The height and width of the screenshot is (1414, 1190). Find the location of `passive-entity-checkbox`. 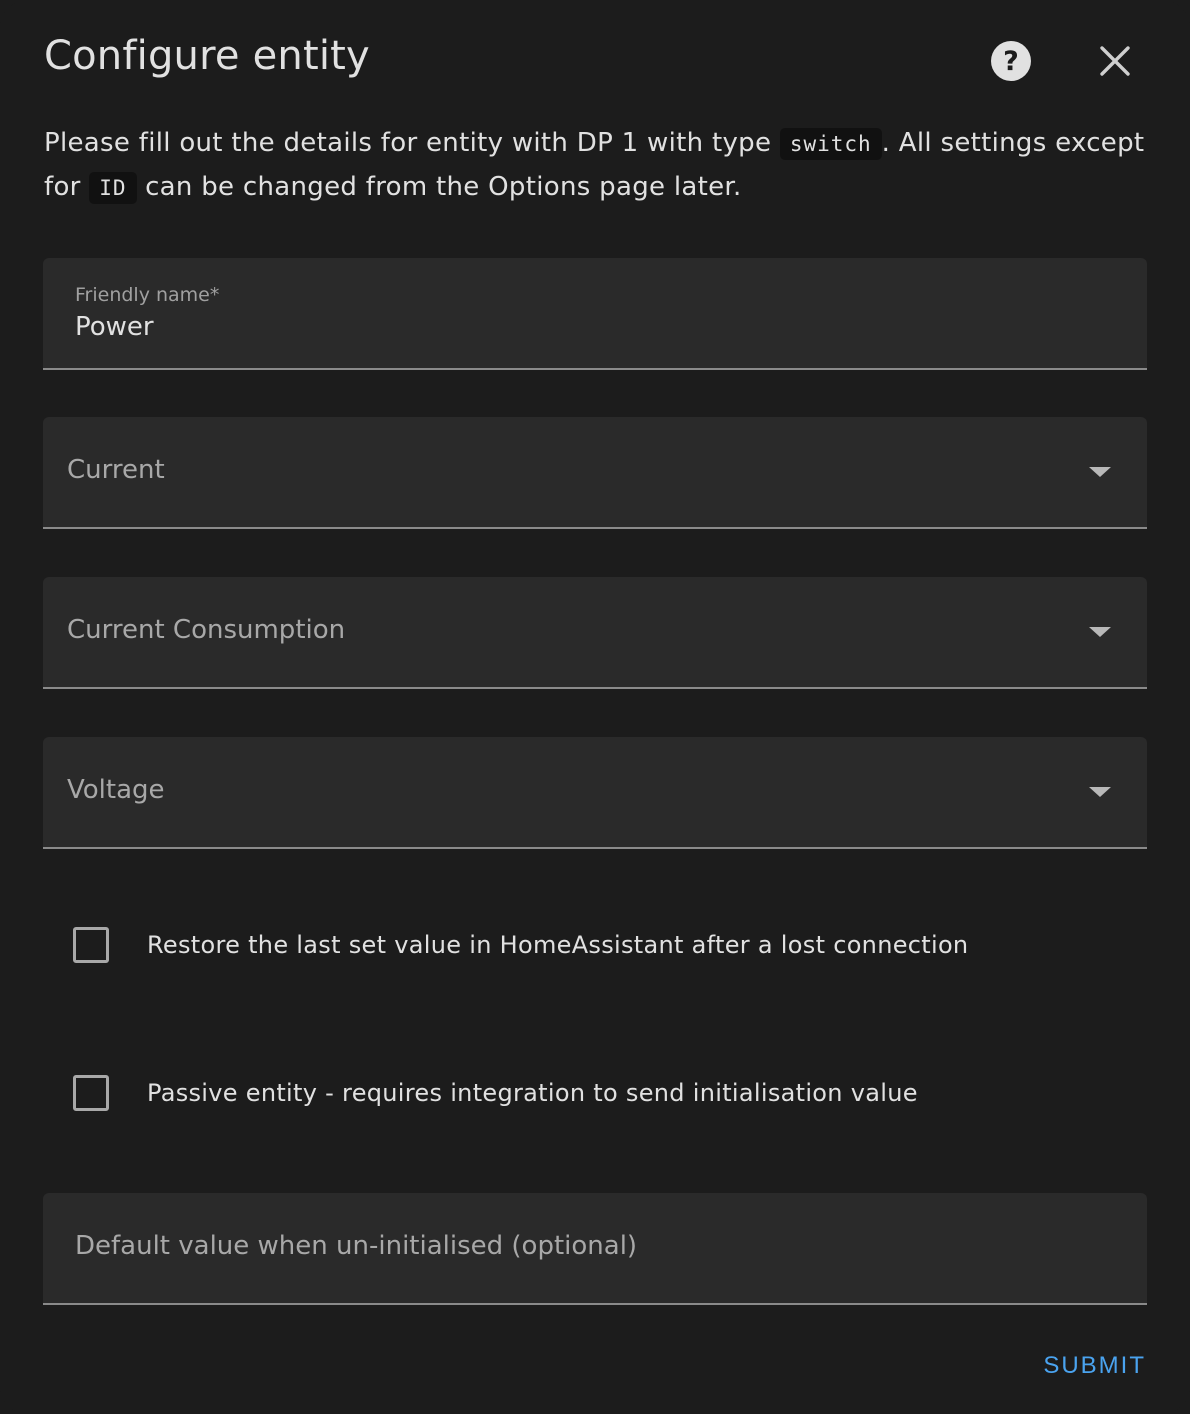

passive-entity-checkbox is located at coordinates (91, 1093).